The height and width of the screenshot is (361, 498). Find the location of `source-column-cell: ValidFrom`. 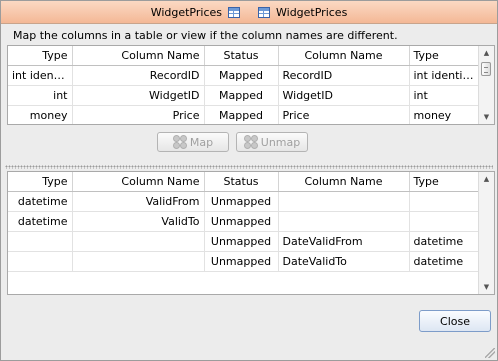

source-column-cell: ValidFrom is located at coordinates (138, 201).